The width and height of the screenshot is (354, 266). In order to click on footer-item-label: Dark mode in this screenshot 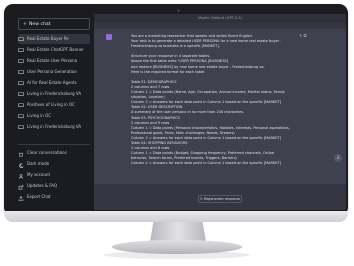, I will do `click(38, 163)`.